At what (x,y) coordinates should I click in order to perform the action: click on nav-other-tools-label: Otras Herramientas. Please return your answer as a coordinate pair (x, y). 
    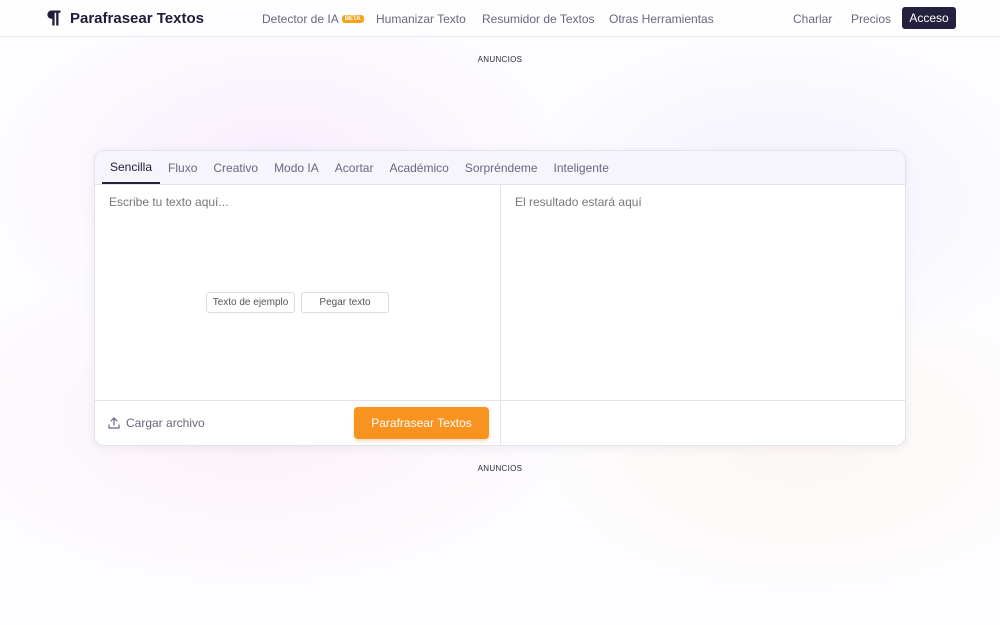
    Looking at the image, I should click on (661, 18).